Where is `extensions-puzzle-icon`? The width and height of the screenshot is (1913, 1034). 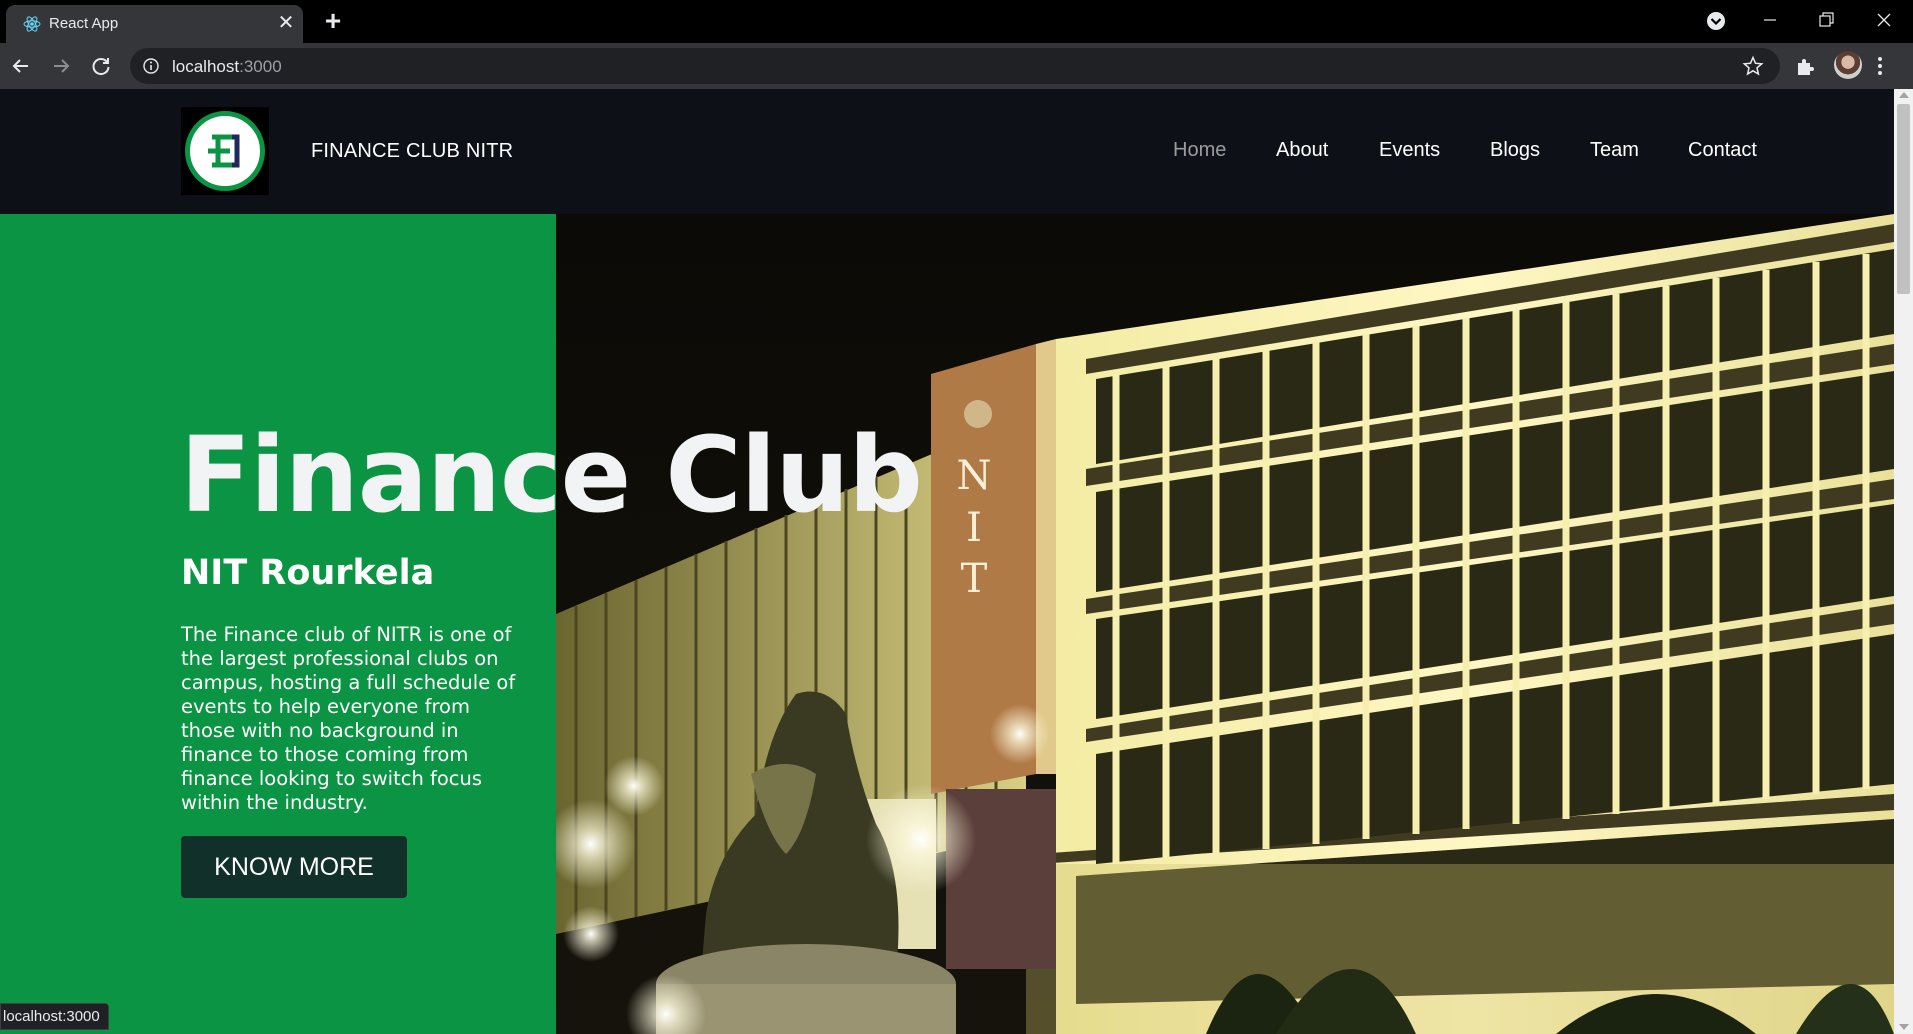
extensions-puzzle-icon is located at coordinates (1806, 66).